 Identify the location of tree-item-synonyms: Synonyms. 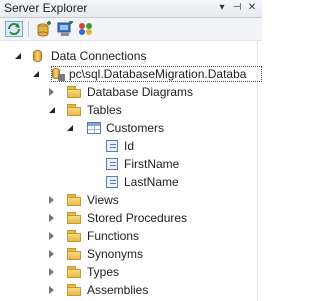
(131, 254).